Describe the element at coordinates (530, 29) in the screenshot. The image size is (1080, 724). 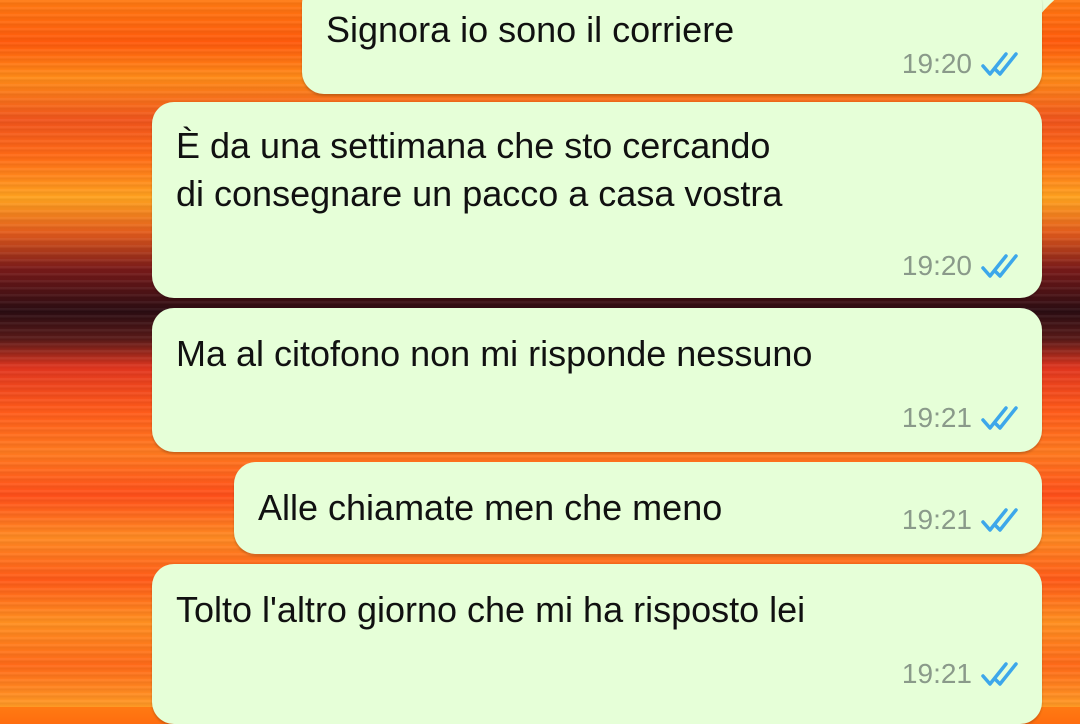
I see `message-text: Signora io sono il corriere` at that location.